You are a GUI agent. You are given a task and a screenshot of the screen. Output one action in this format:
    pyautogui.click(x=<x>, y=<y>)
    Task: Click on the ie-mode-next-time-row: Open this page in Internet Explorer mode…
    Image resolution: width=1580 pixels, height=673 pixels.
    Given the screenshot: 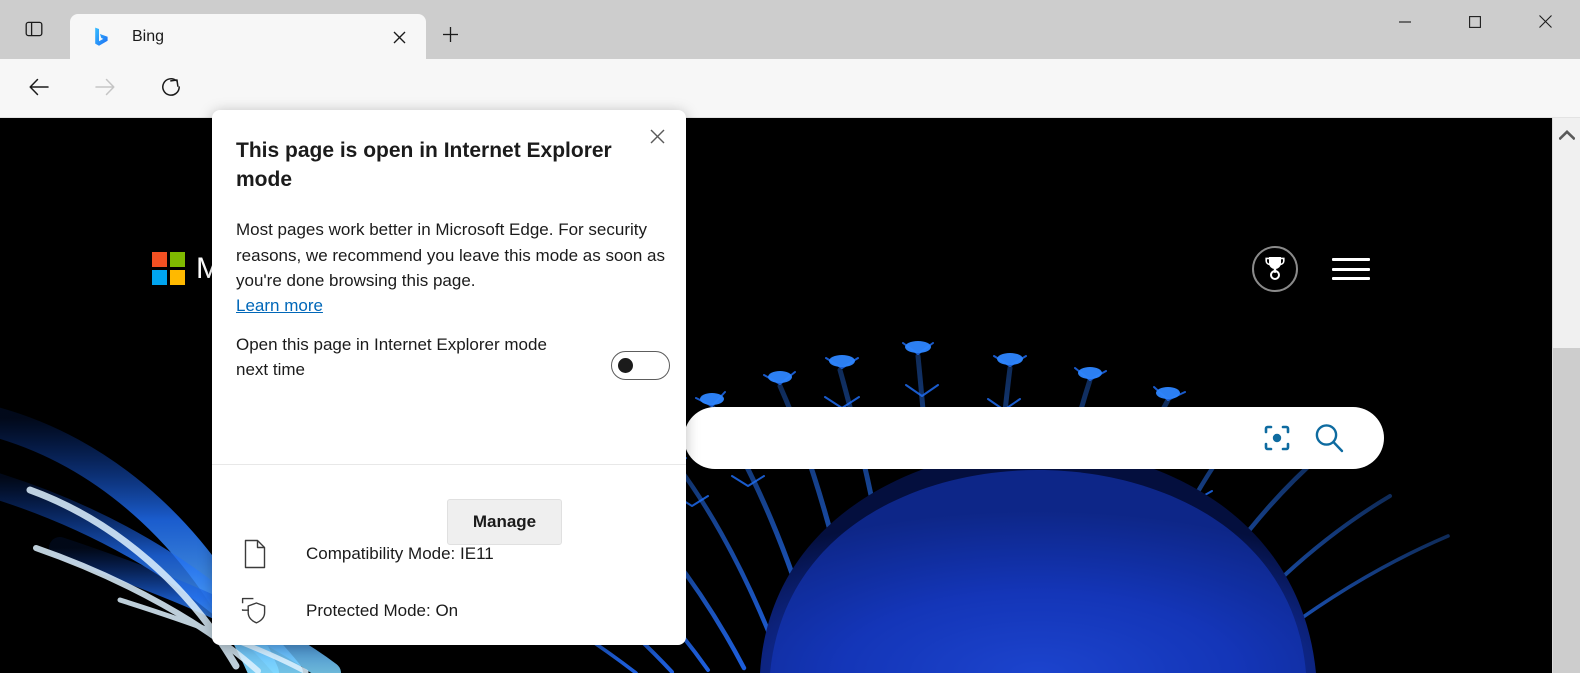 What is the action you would take?
    pyautogui.click(x=453, y=362)
    